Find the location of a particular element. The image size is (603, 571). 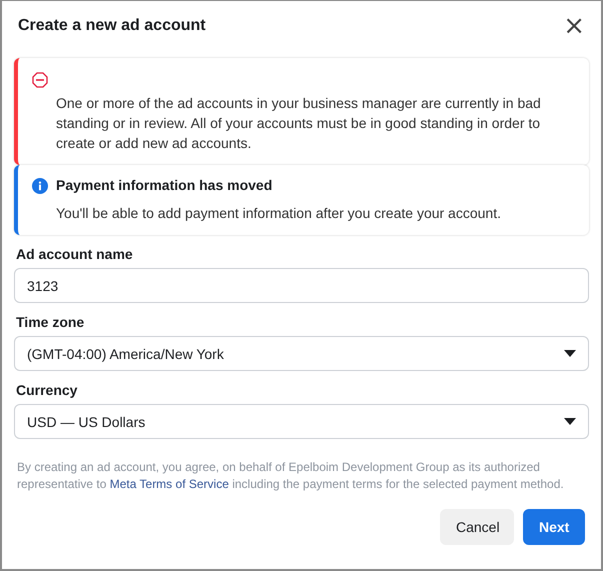

dropdown-value: (GMT-04:00) America/New York is located at coordinates (125, 354).